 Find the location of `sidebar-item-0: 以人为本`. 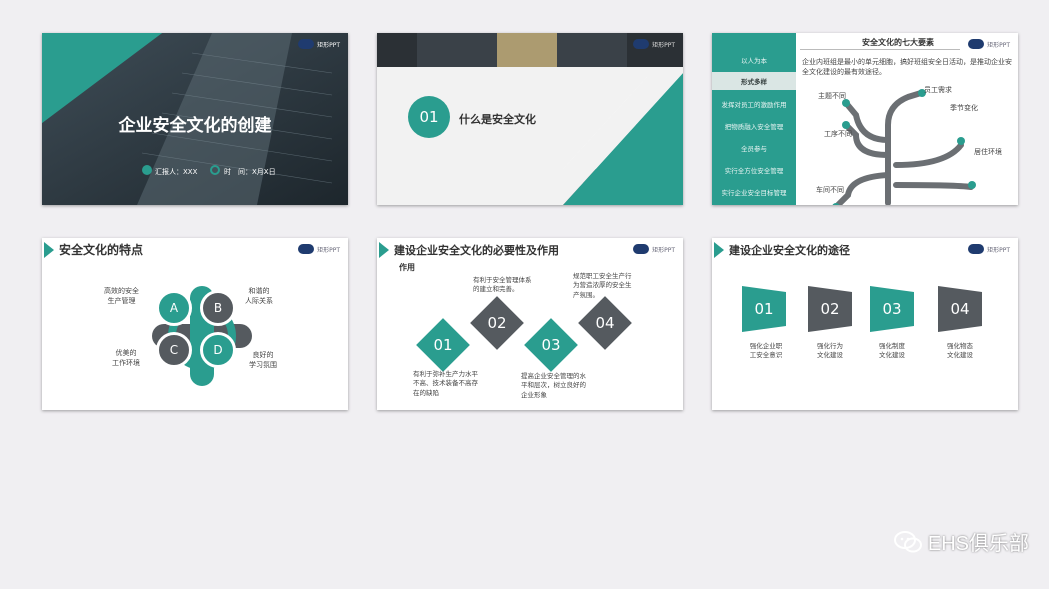

sidebar-item-0: 以人为本 is located at coordinates (754, 60).